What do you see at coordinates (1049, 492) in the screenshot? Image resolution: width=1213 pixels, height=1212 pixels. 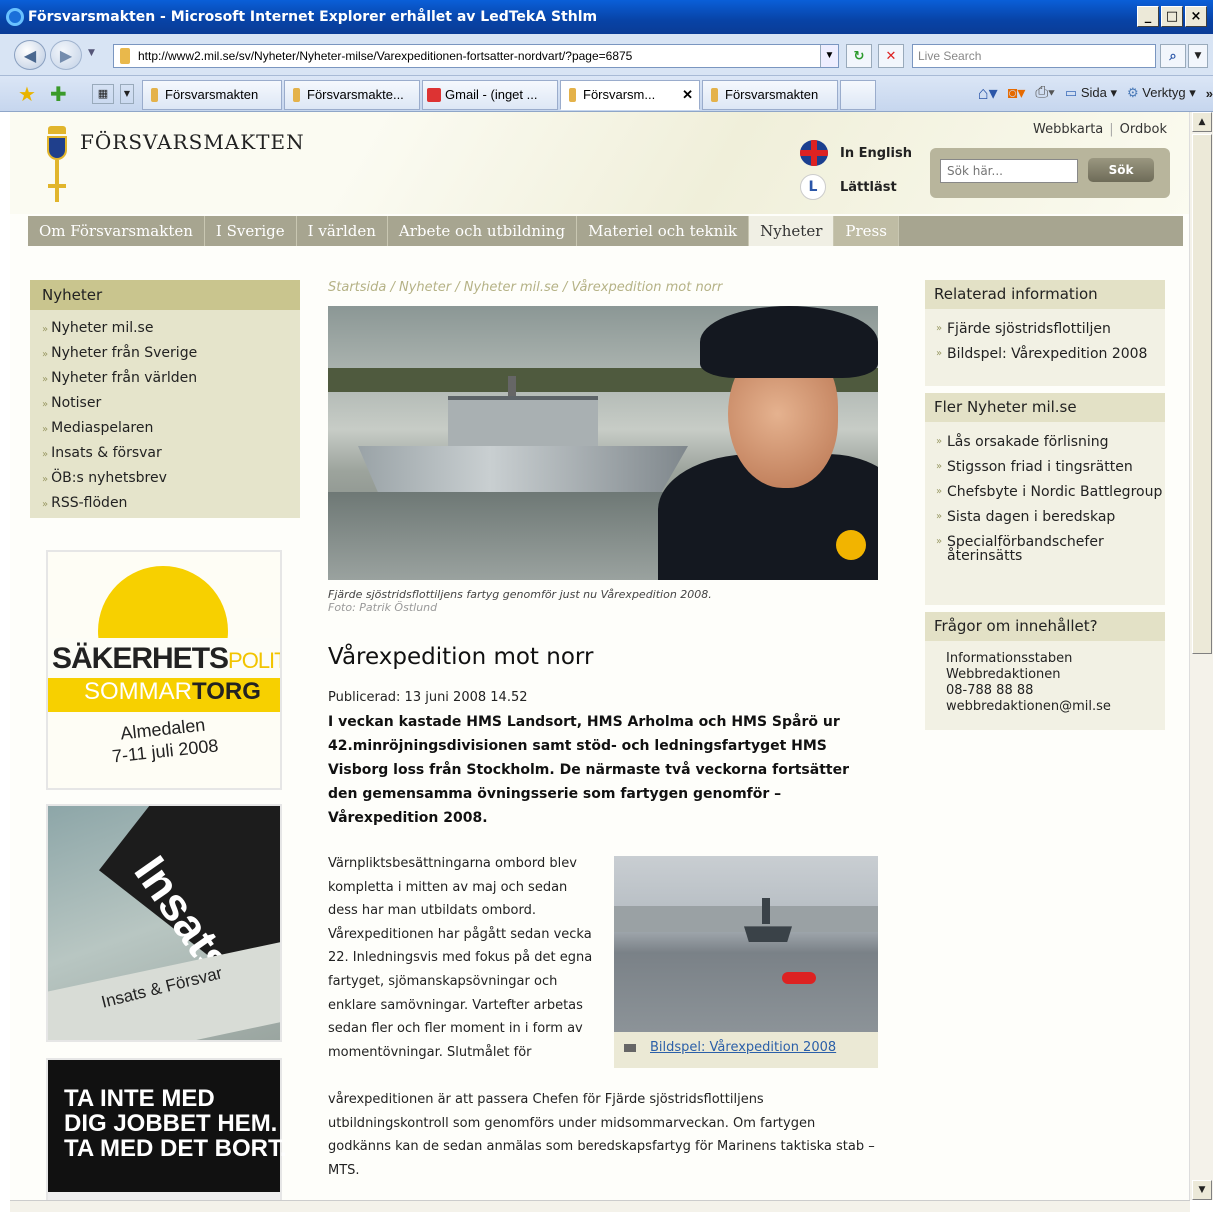 I see `more-news-link: Chefsbyte i Nordic Battlegroup` at bounding box center [1049, 492].